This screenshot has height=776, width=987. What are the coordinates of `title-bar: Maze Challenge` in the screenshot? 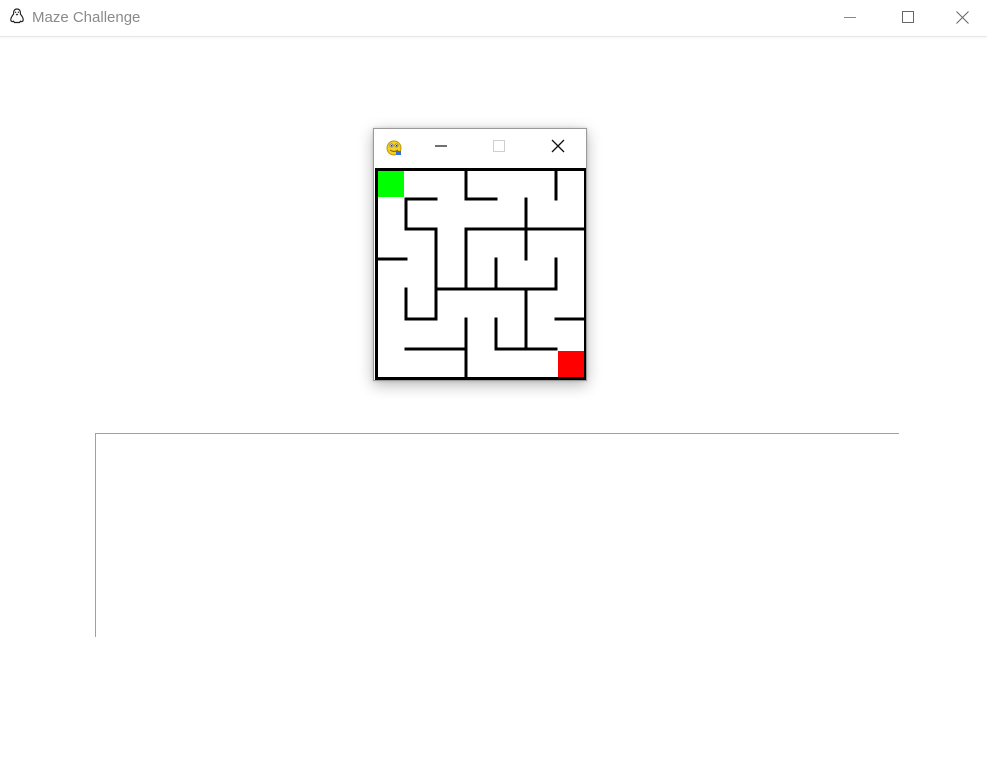 It's located at (493, 18).